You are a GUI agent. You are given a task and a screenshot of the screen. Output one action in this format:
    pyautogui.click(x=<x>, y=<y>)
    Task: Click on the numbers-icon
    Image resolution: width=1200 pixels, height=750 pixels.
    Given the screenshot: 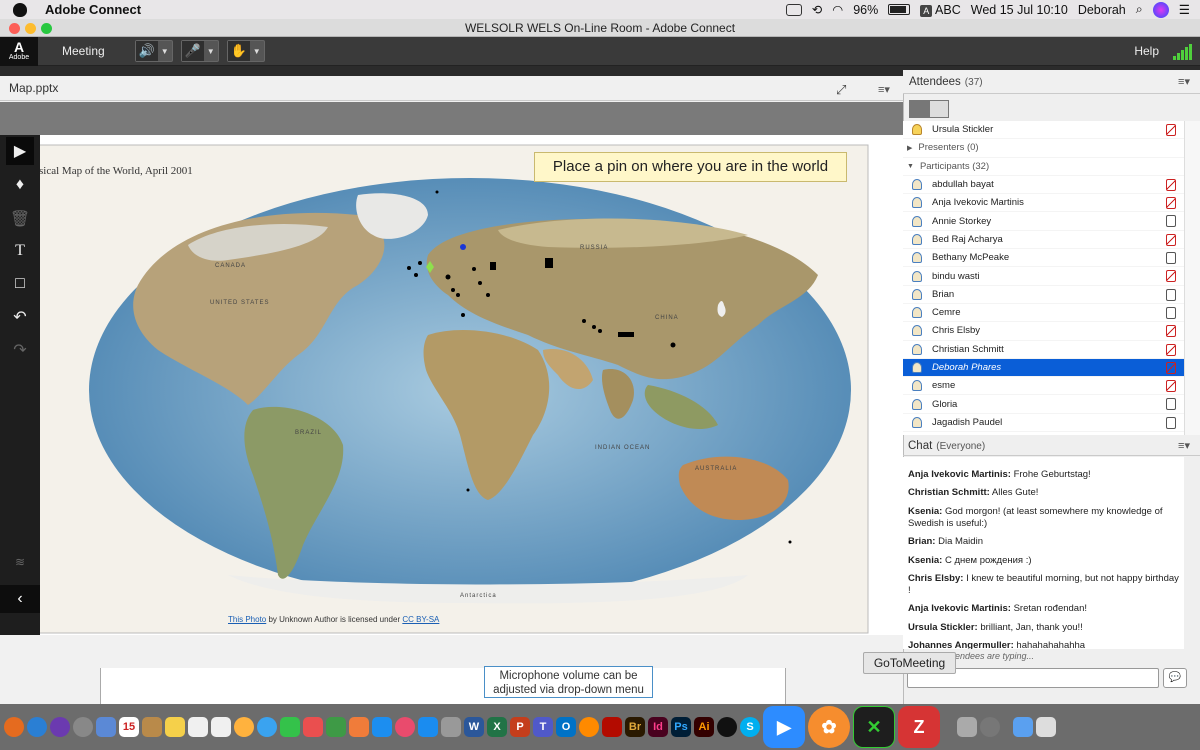 What is the action you would take?
    pyautogui.click(x=336, y=727)
    